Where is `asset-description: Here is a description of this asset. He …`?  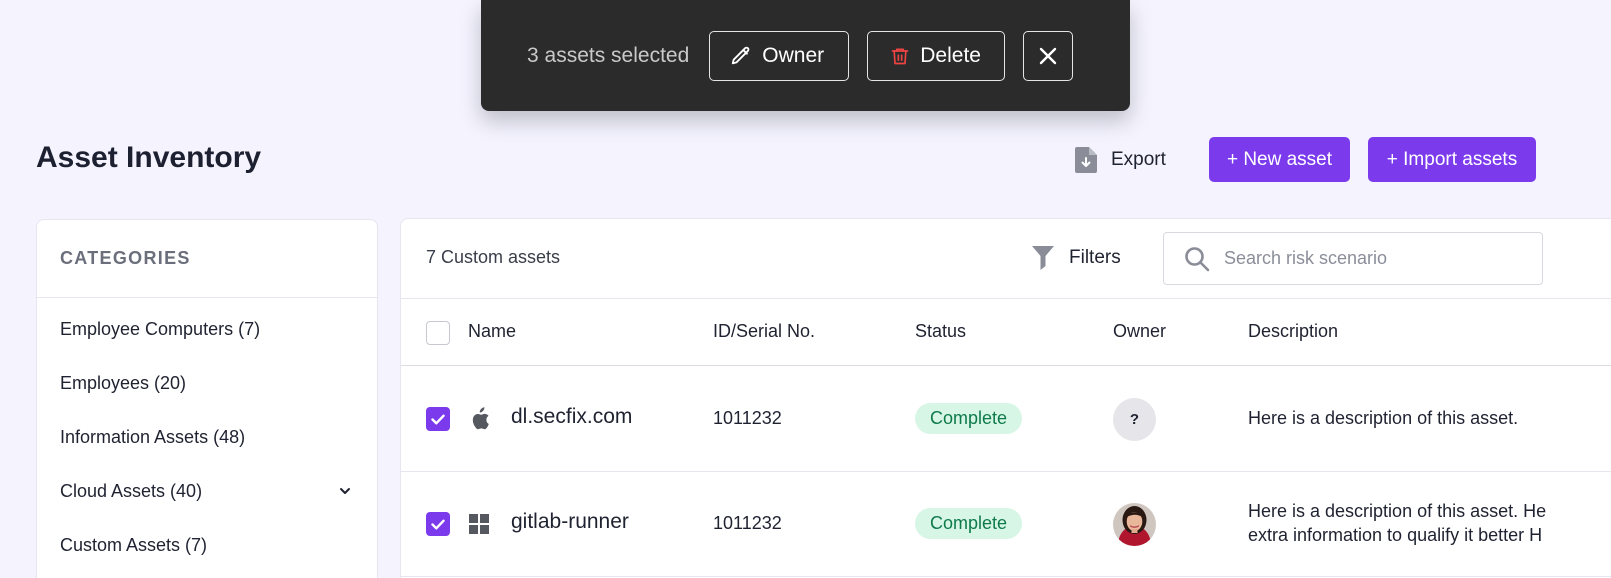 asset-description: Here is a description of this asset. He … is located at coordinates (1429, 523).